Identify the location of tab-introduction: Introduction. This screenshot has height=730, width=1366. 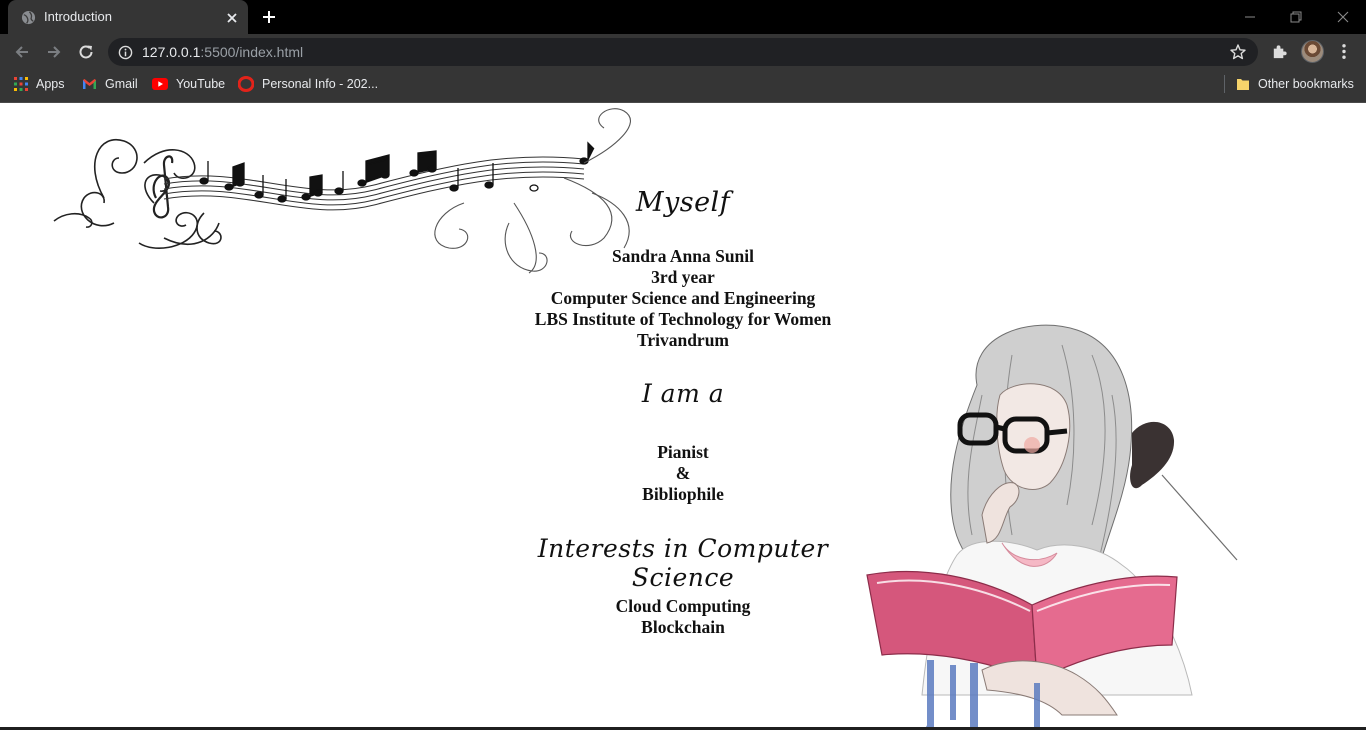
(128, 17).